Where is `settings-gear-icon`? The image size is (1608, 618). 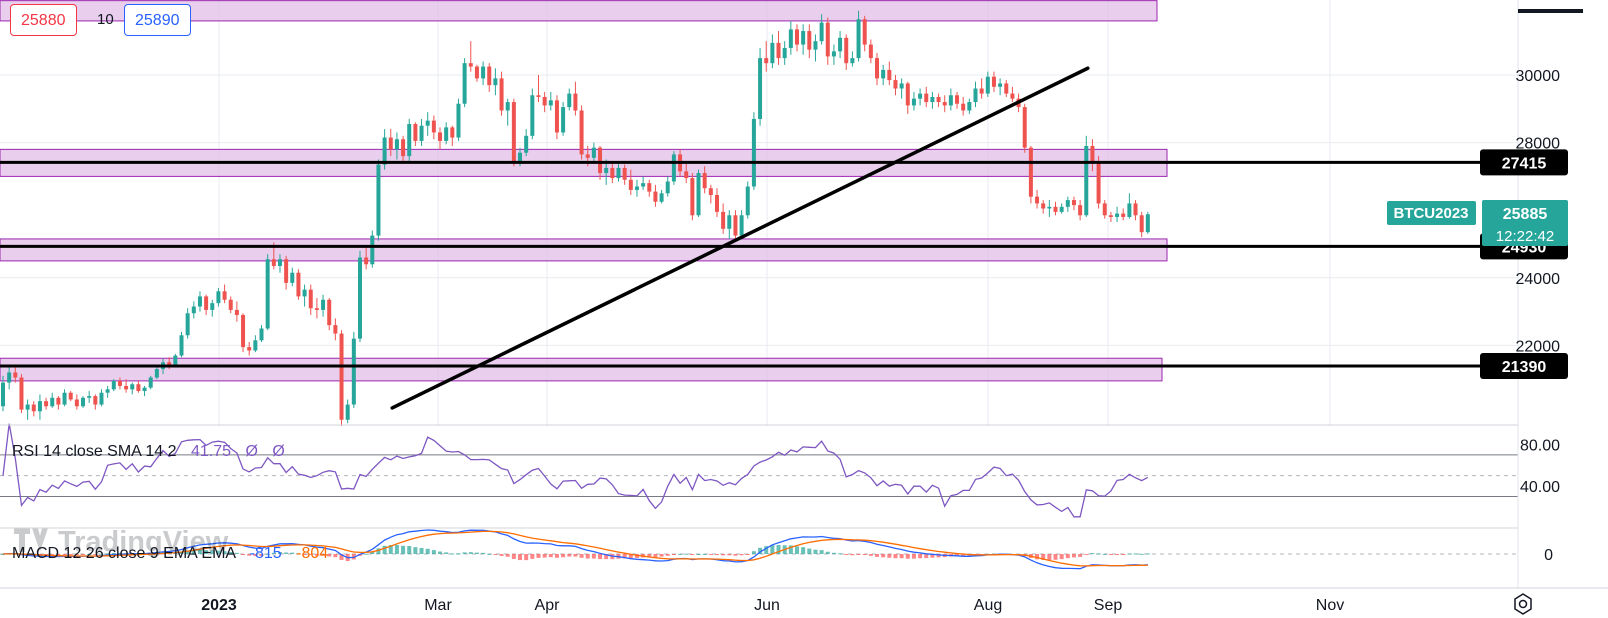 settings-gear-icon is located at coordinates (1523, 604).